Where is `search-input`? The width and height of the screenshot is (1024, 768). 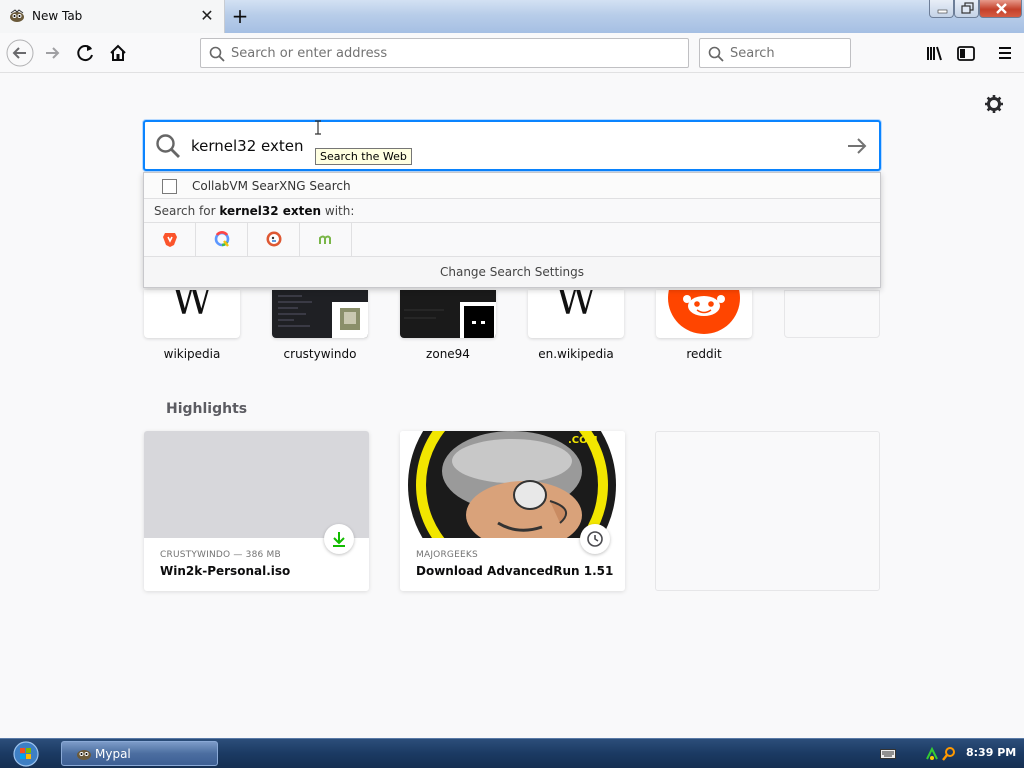
search-input is located at coordinates (788, 53).